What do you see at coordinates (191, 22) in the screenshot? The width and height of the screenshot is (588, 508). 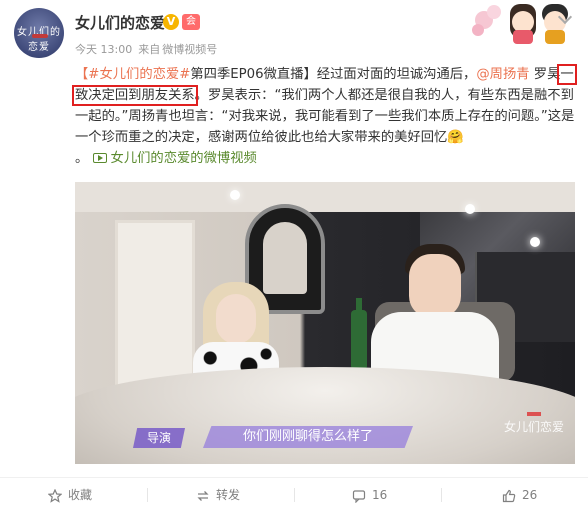 I see `member-badge-icon: 会` at bounding box center [191, 22].